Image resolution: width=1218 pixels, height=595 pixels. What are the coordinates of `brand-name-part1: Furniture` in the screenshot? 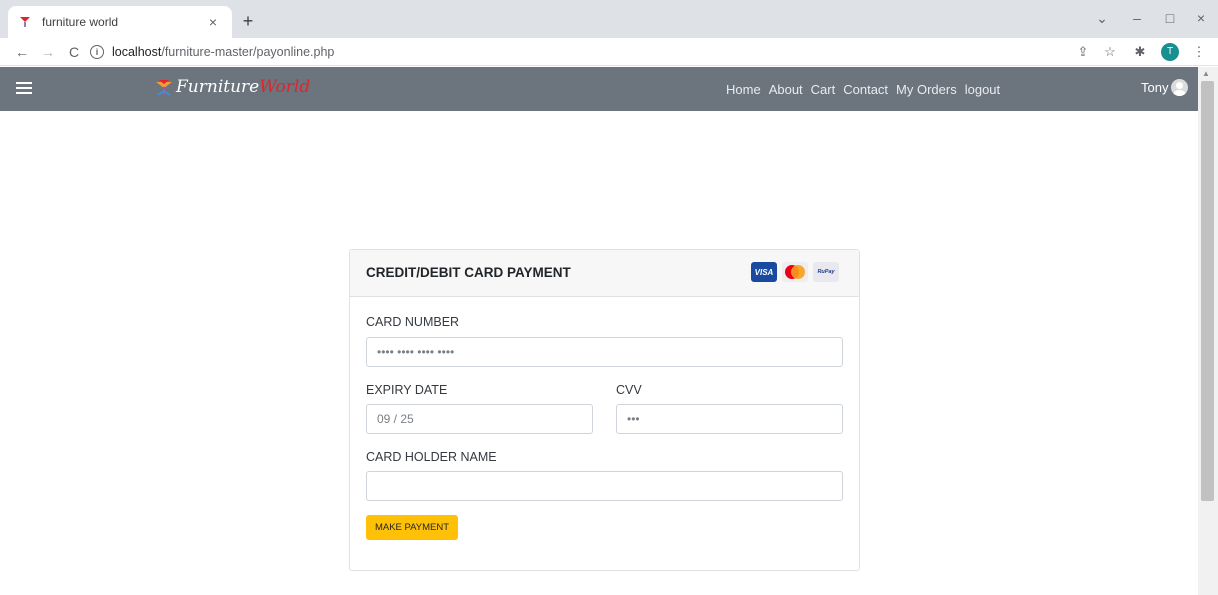 It's located at (218, 87).